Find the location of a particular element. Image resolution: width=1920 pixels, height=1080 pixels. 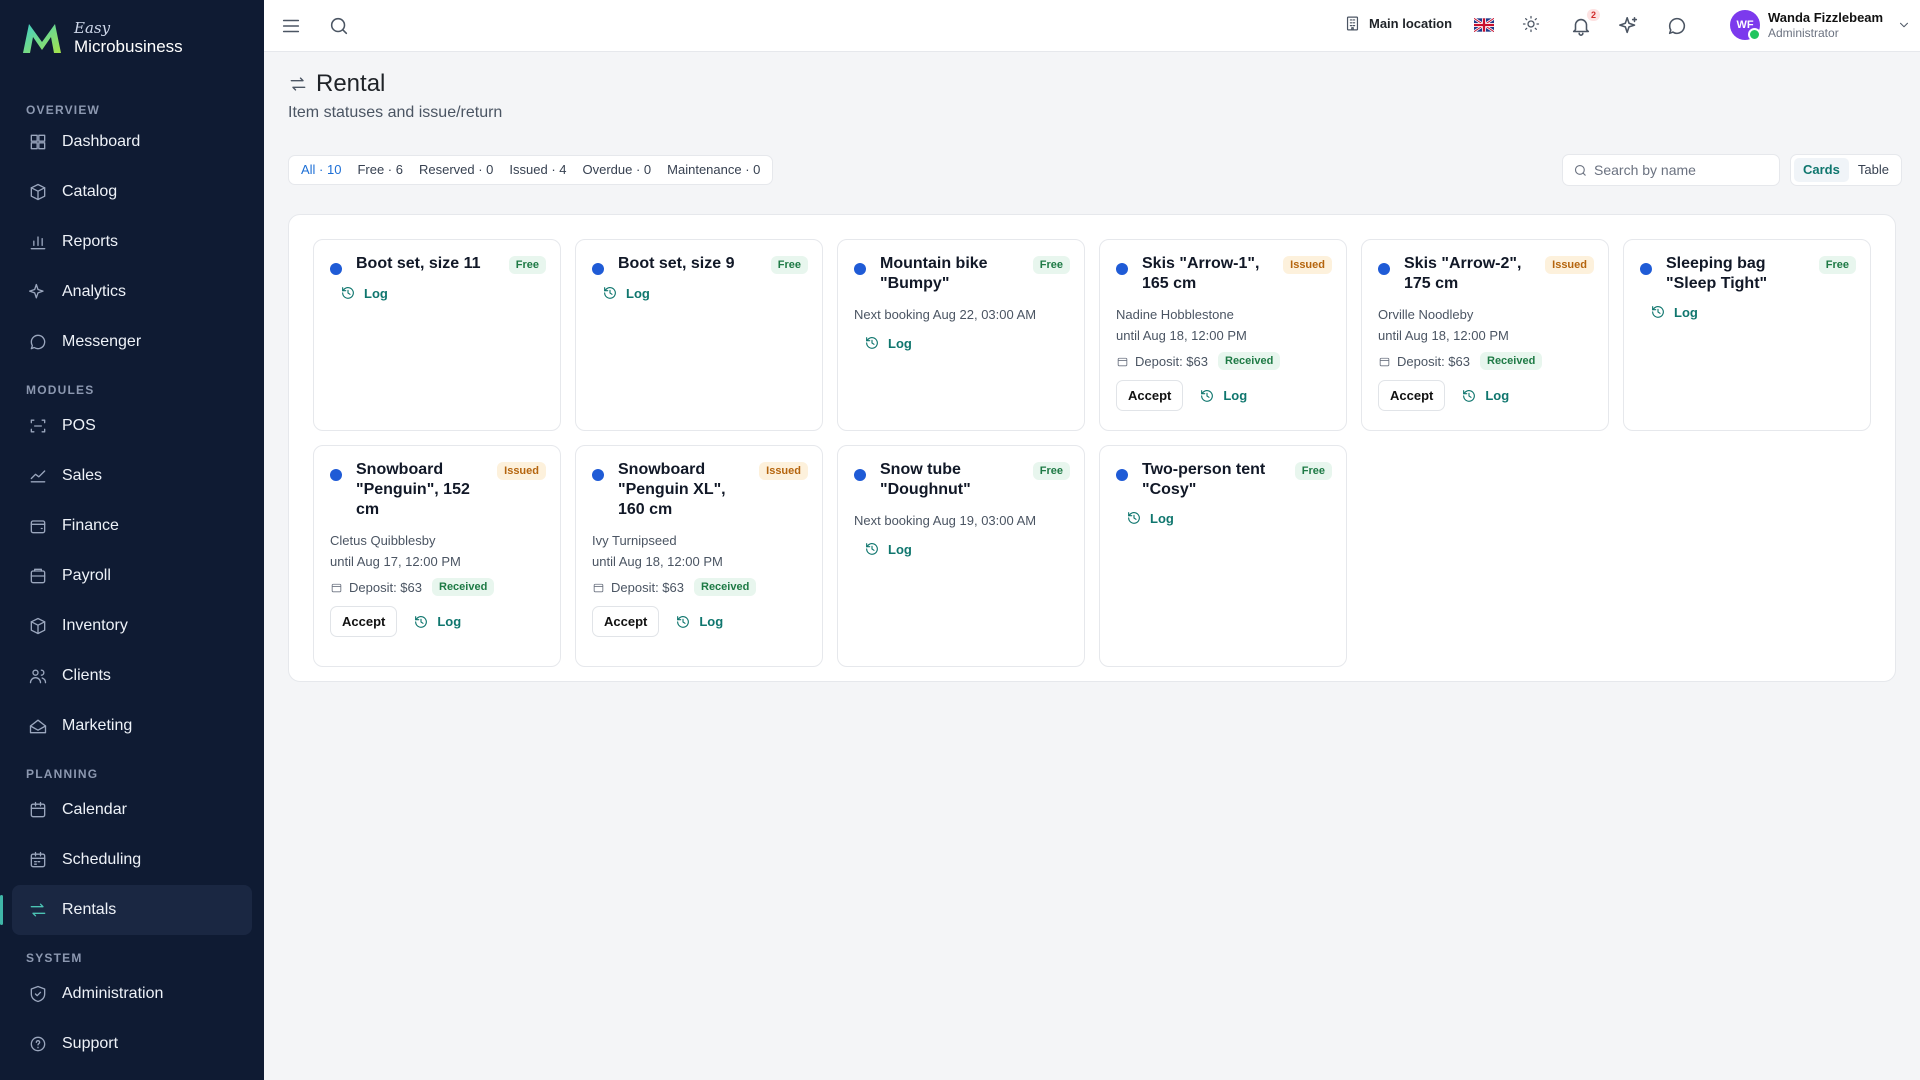

sidebar-item-rentals: Rentals is located at coordinates (126, 910).